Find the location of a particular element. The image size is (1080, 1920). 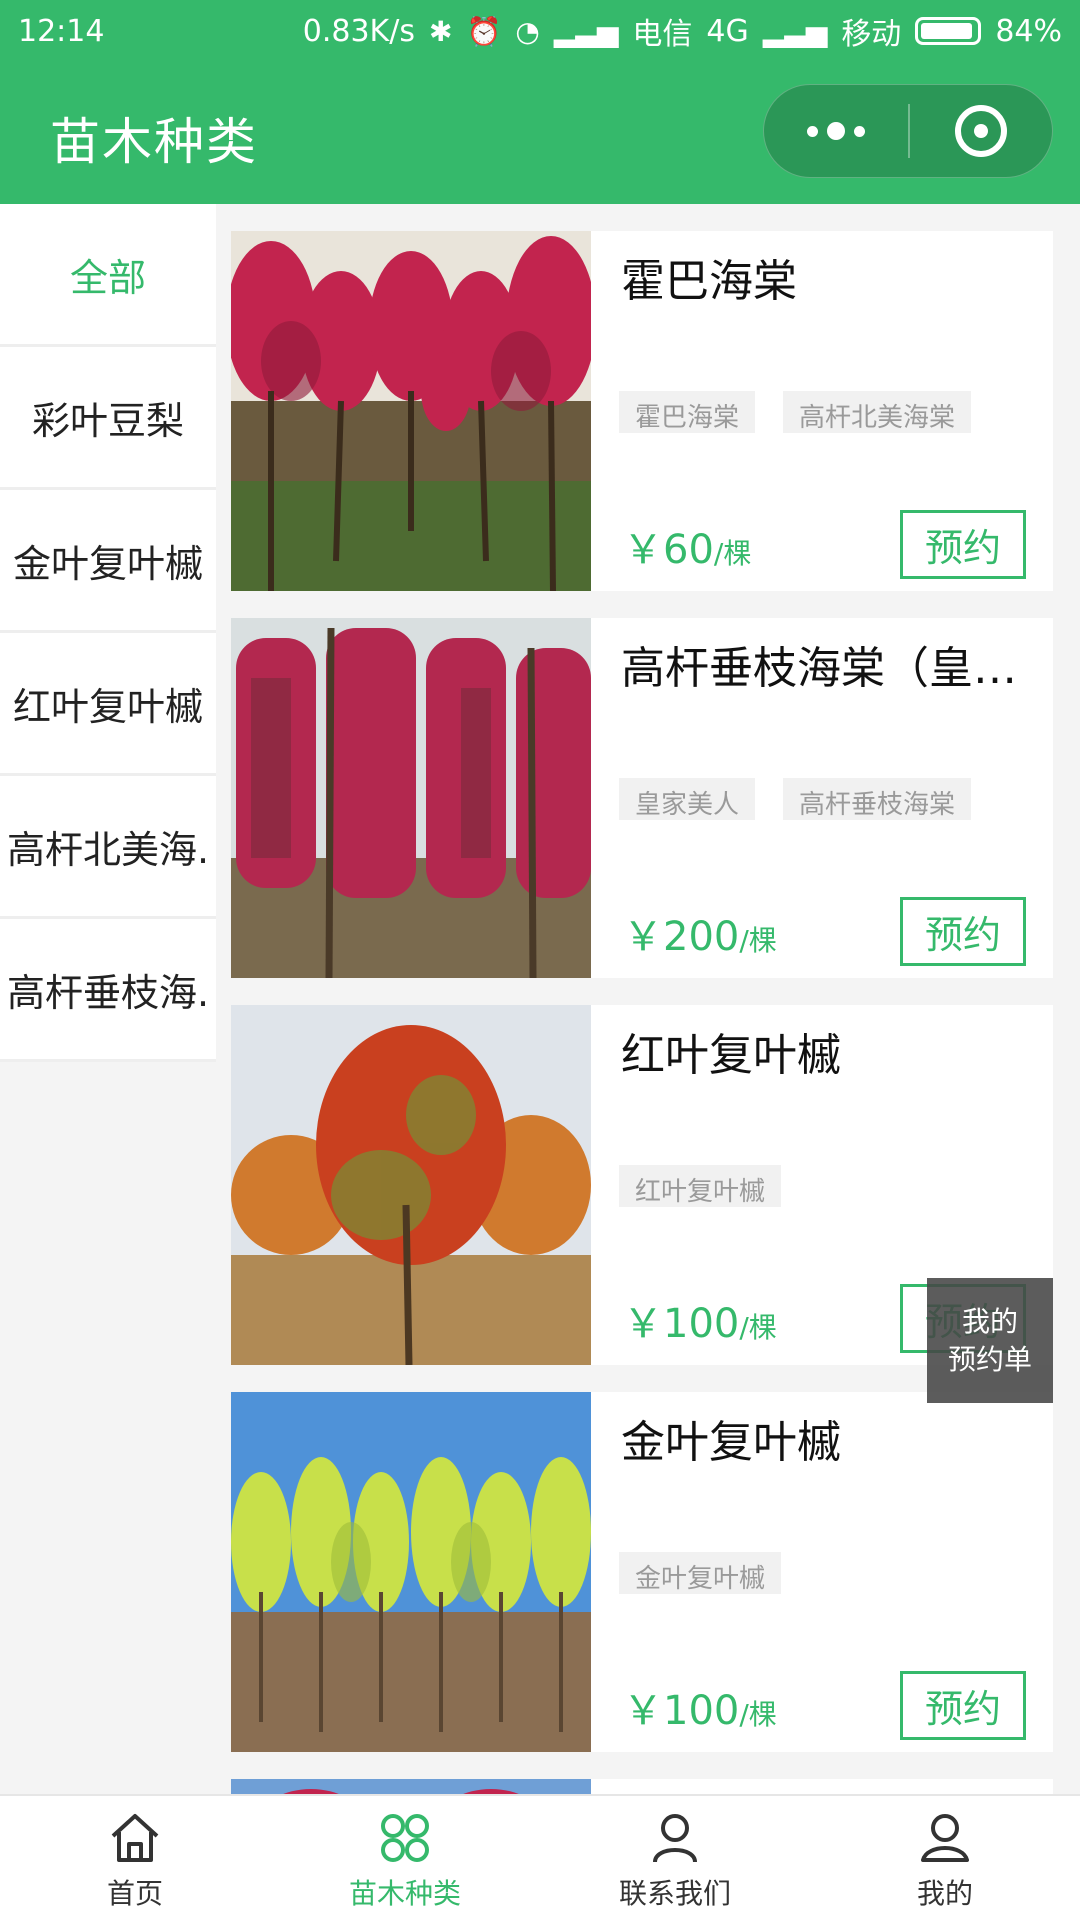

sidebar-item-jinye-fuyeqi: 金叶复叶槭 is located at coordinates (108, 561).